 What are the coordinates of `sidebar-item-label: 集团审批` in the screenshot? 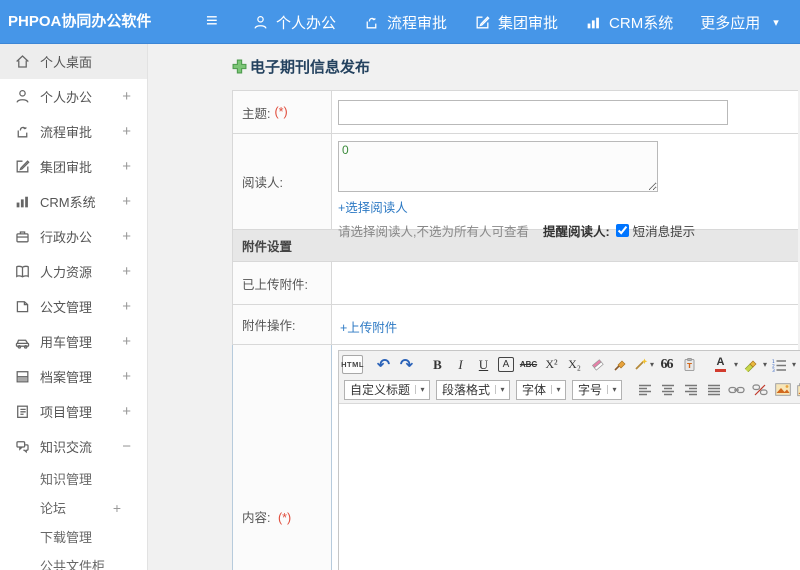 It's located at (66, 167).